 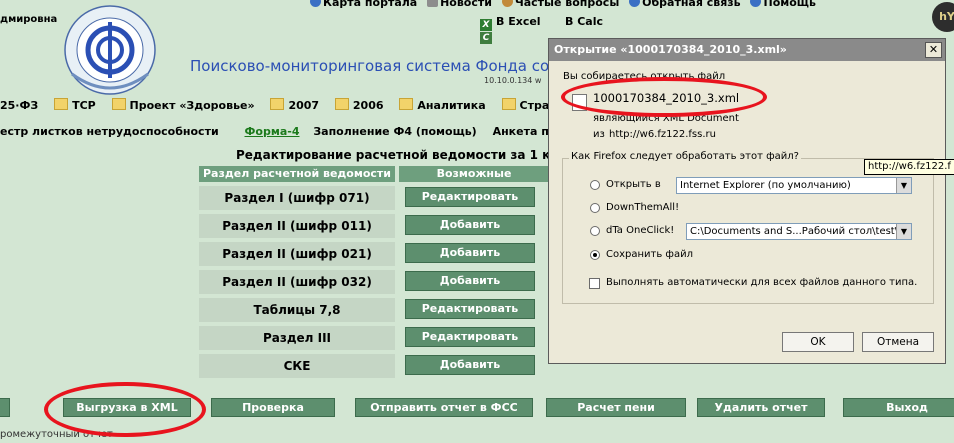 What do you see at coordinates (756, 3) in the screenshot?
I see `help-icon` at bounding box center [756, 3].